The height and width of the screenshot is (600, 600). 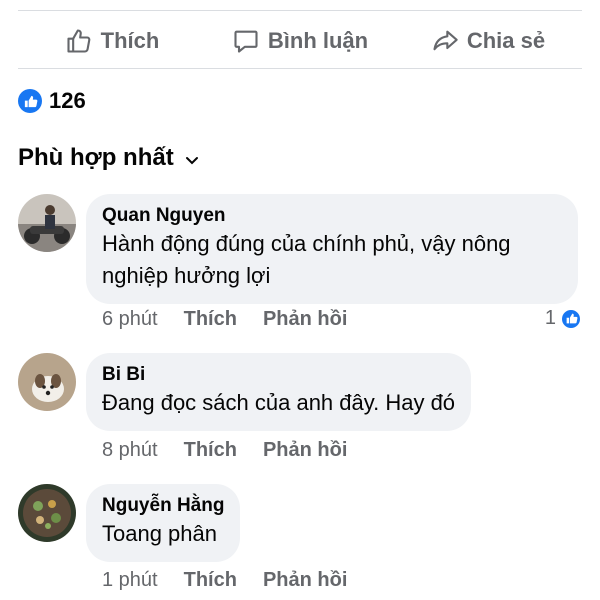 I want to click on action-divider, so click(x=300, y=68).